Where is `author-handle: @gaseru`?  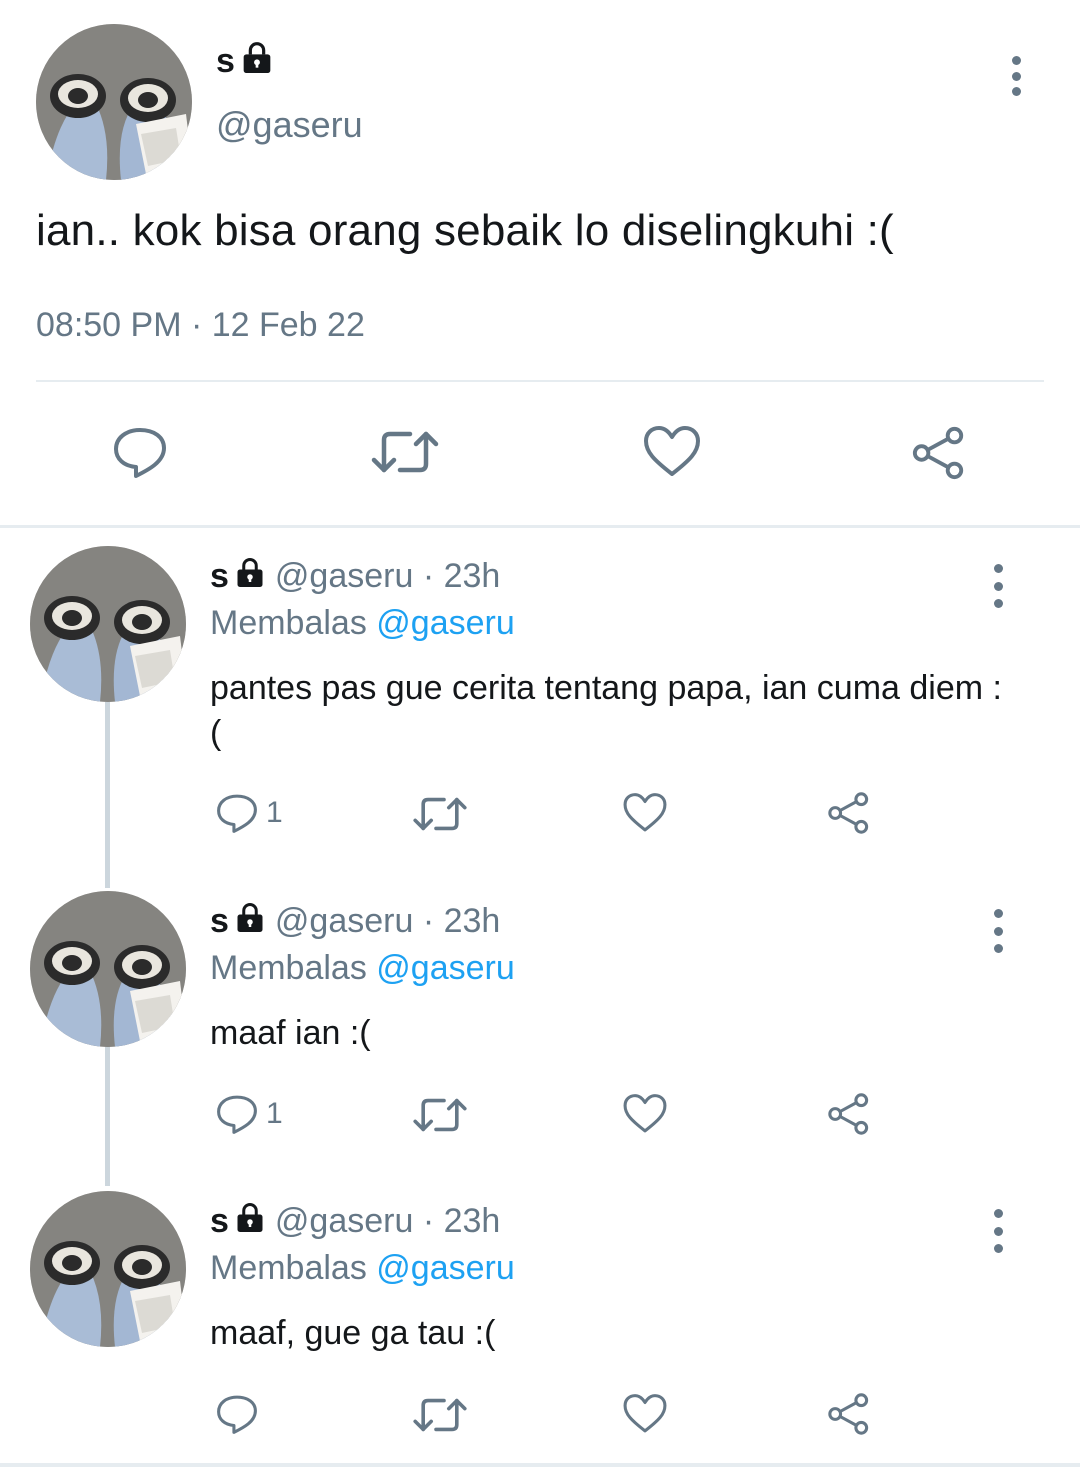
author-handle: @gaseru is located at coordinates (289, 125).